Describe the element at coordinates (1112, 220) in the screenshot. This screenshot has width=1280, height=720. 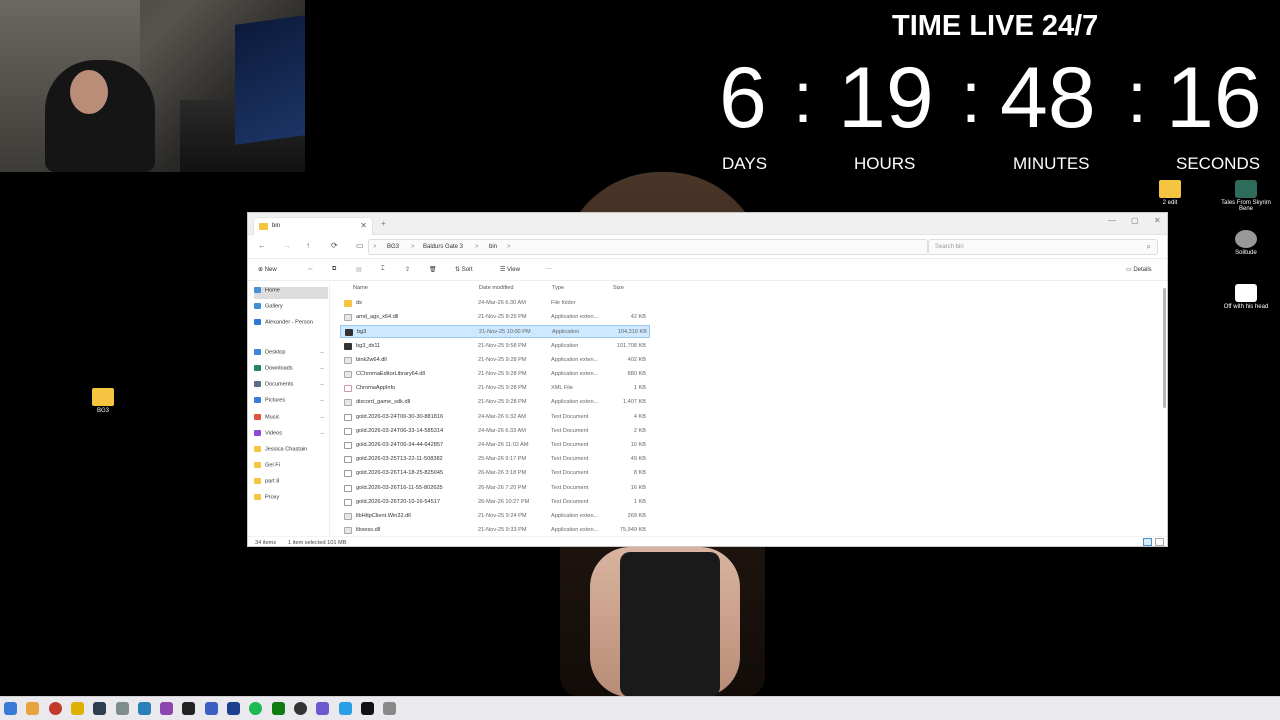
I see `minimize-button: —` at that location.